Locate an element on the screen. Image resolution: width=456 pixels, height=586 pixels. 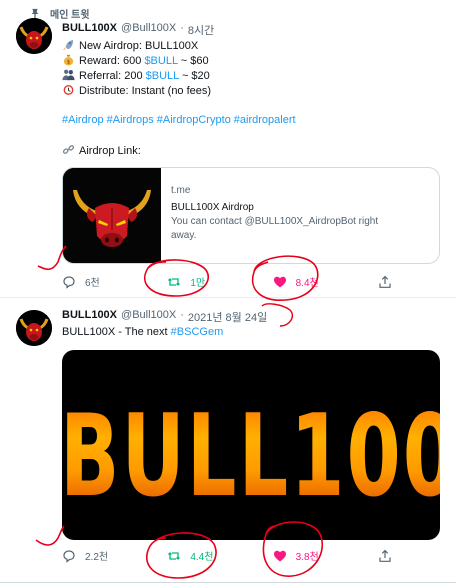
rocket-icon is located at coordinates (68, 45).